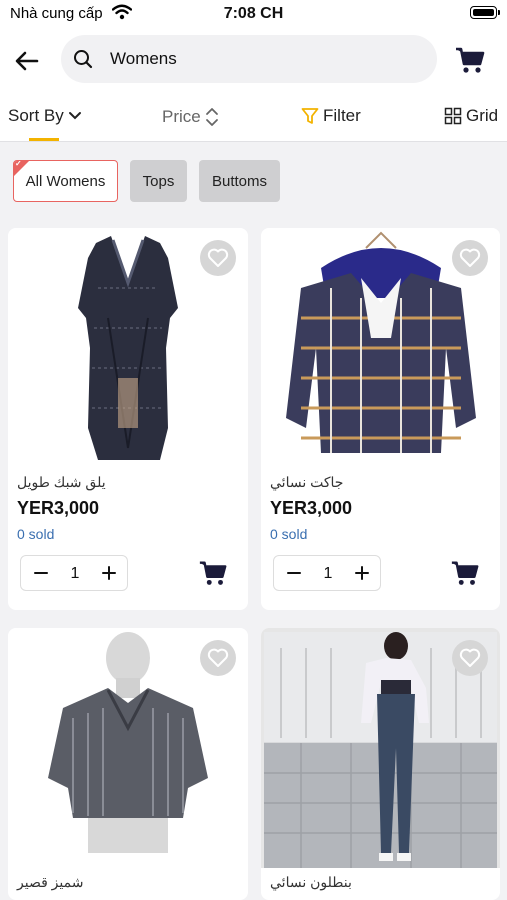 The height and width of the screenshot is (900, 507). I want to click on status-time: 7:08 CH, so click(253, 13).